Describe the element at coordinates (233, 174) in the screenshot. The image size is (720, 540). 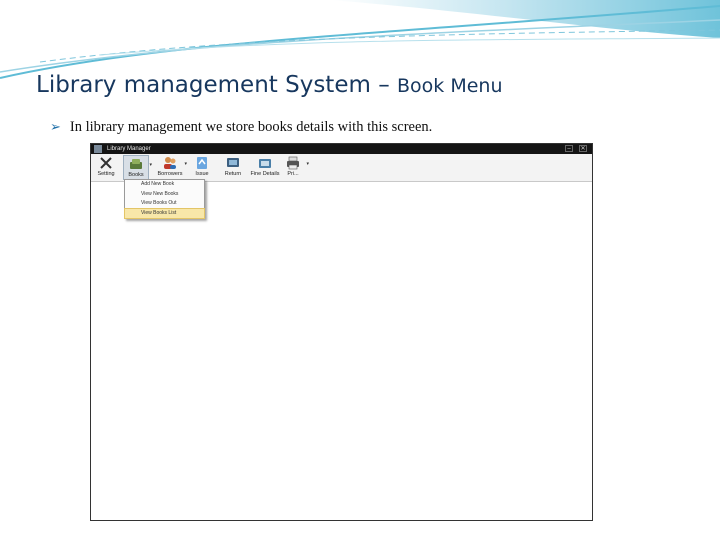
I see `toolbar-return-label: Return` at that location.